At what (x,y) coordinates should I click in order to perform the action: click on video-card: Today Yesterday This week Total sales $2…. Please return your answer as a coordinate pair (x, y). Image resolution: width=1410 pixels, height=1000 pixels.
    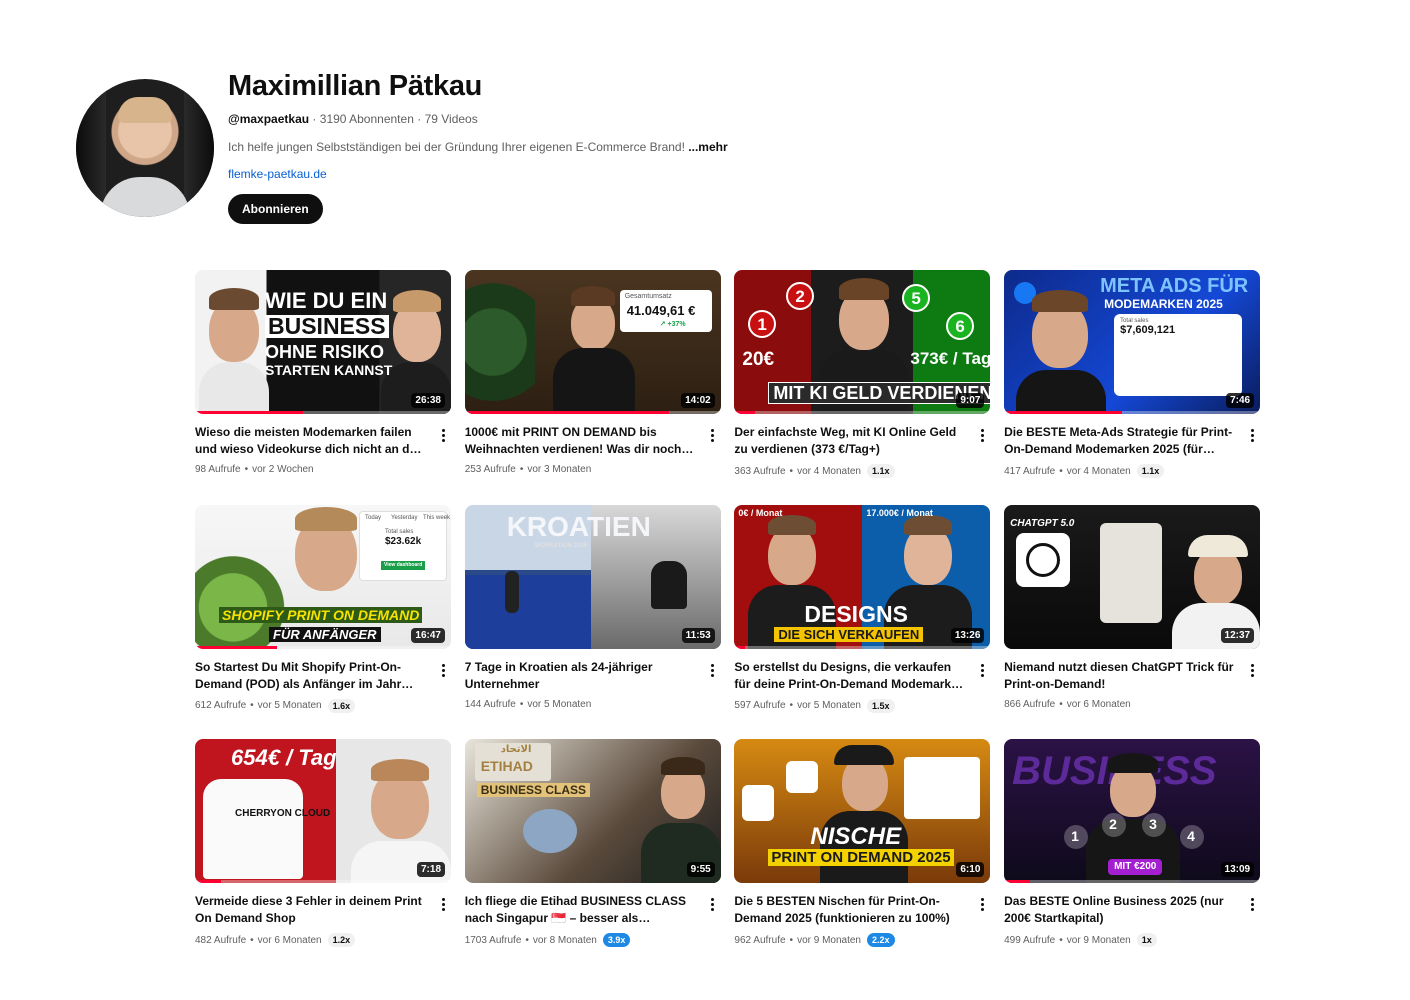
    Looking at the image, I should click on (323, 609).